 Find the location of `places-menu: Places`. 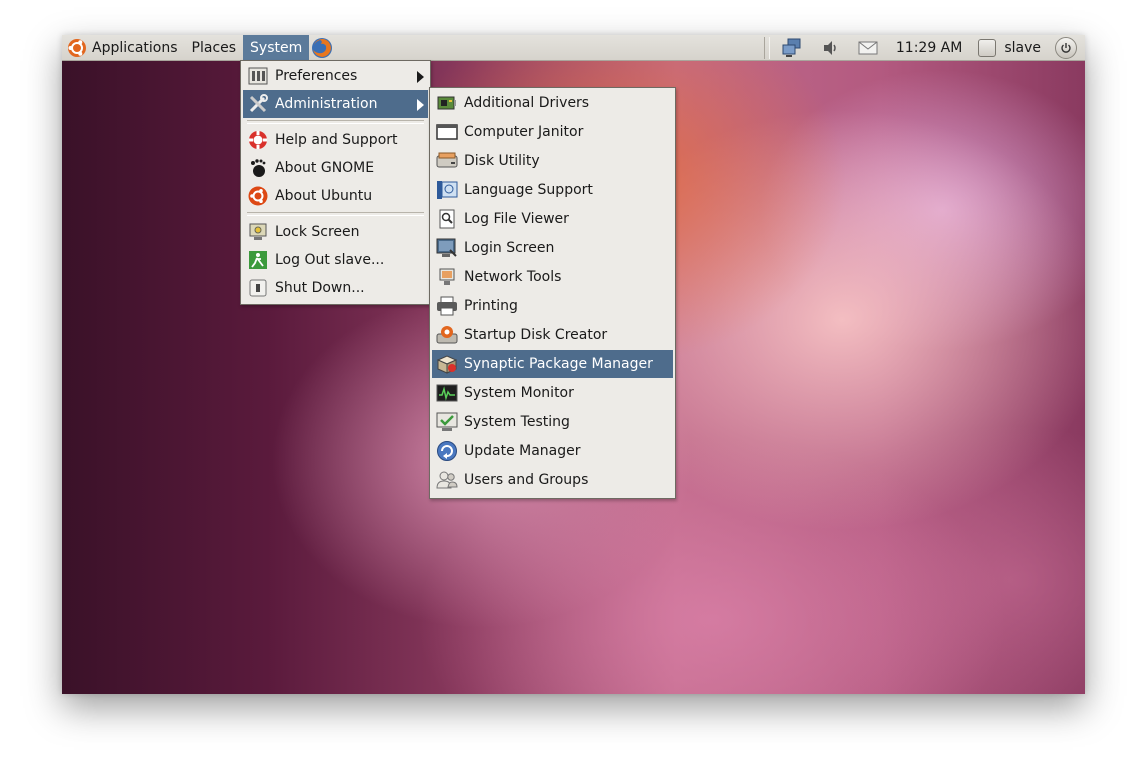

places-menu: Places is located at coordinates (214, 47).